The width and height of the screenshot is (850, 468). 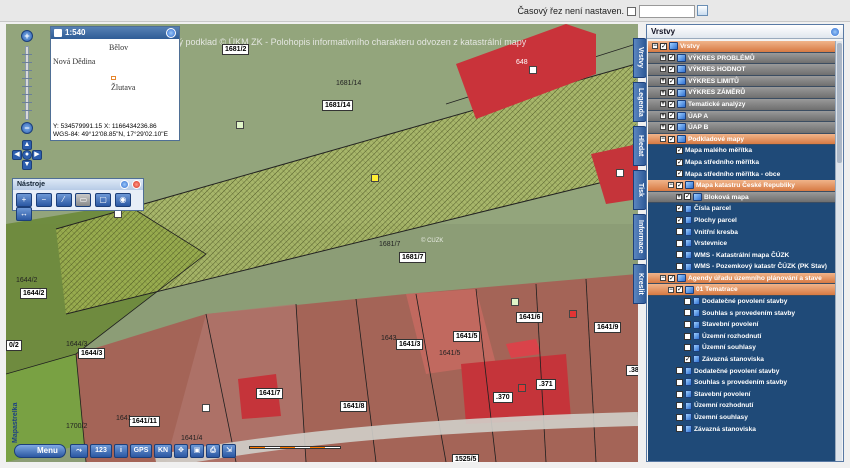 I want to click on tools-close-icon, so click(x=136, y=184).